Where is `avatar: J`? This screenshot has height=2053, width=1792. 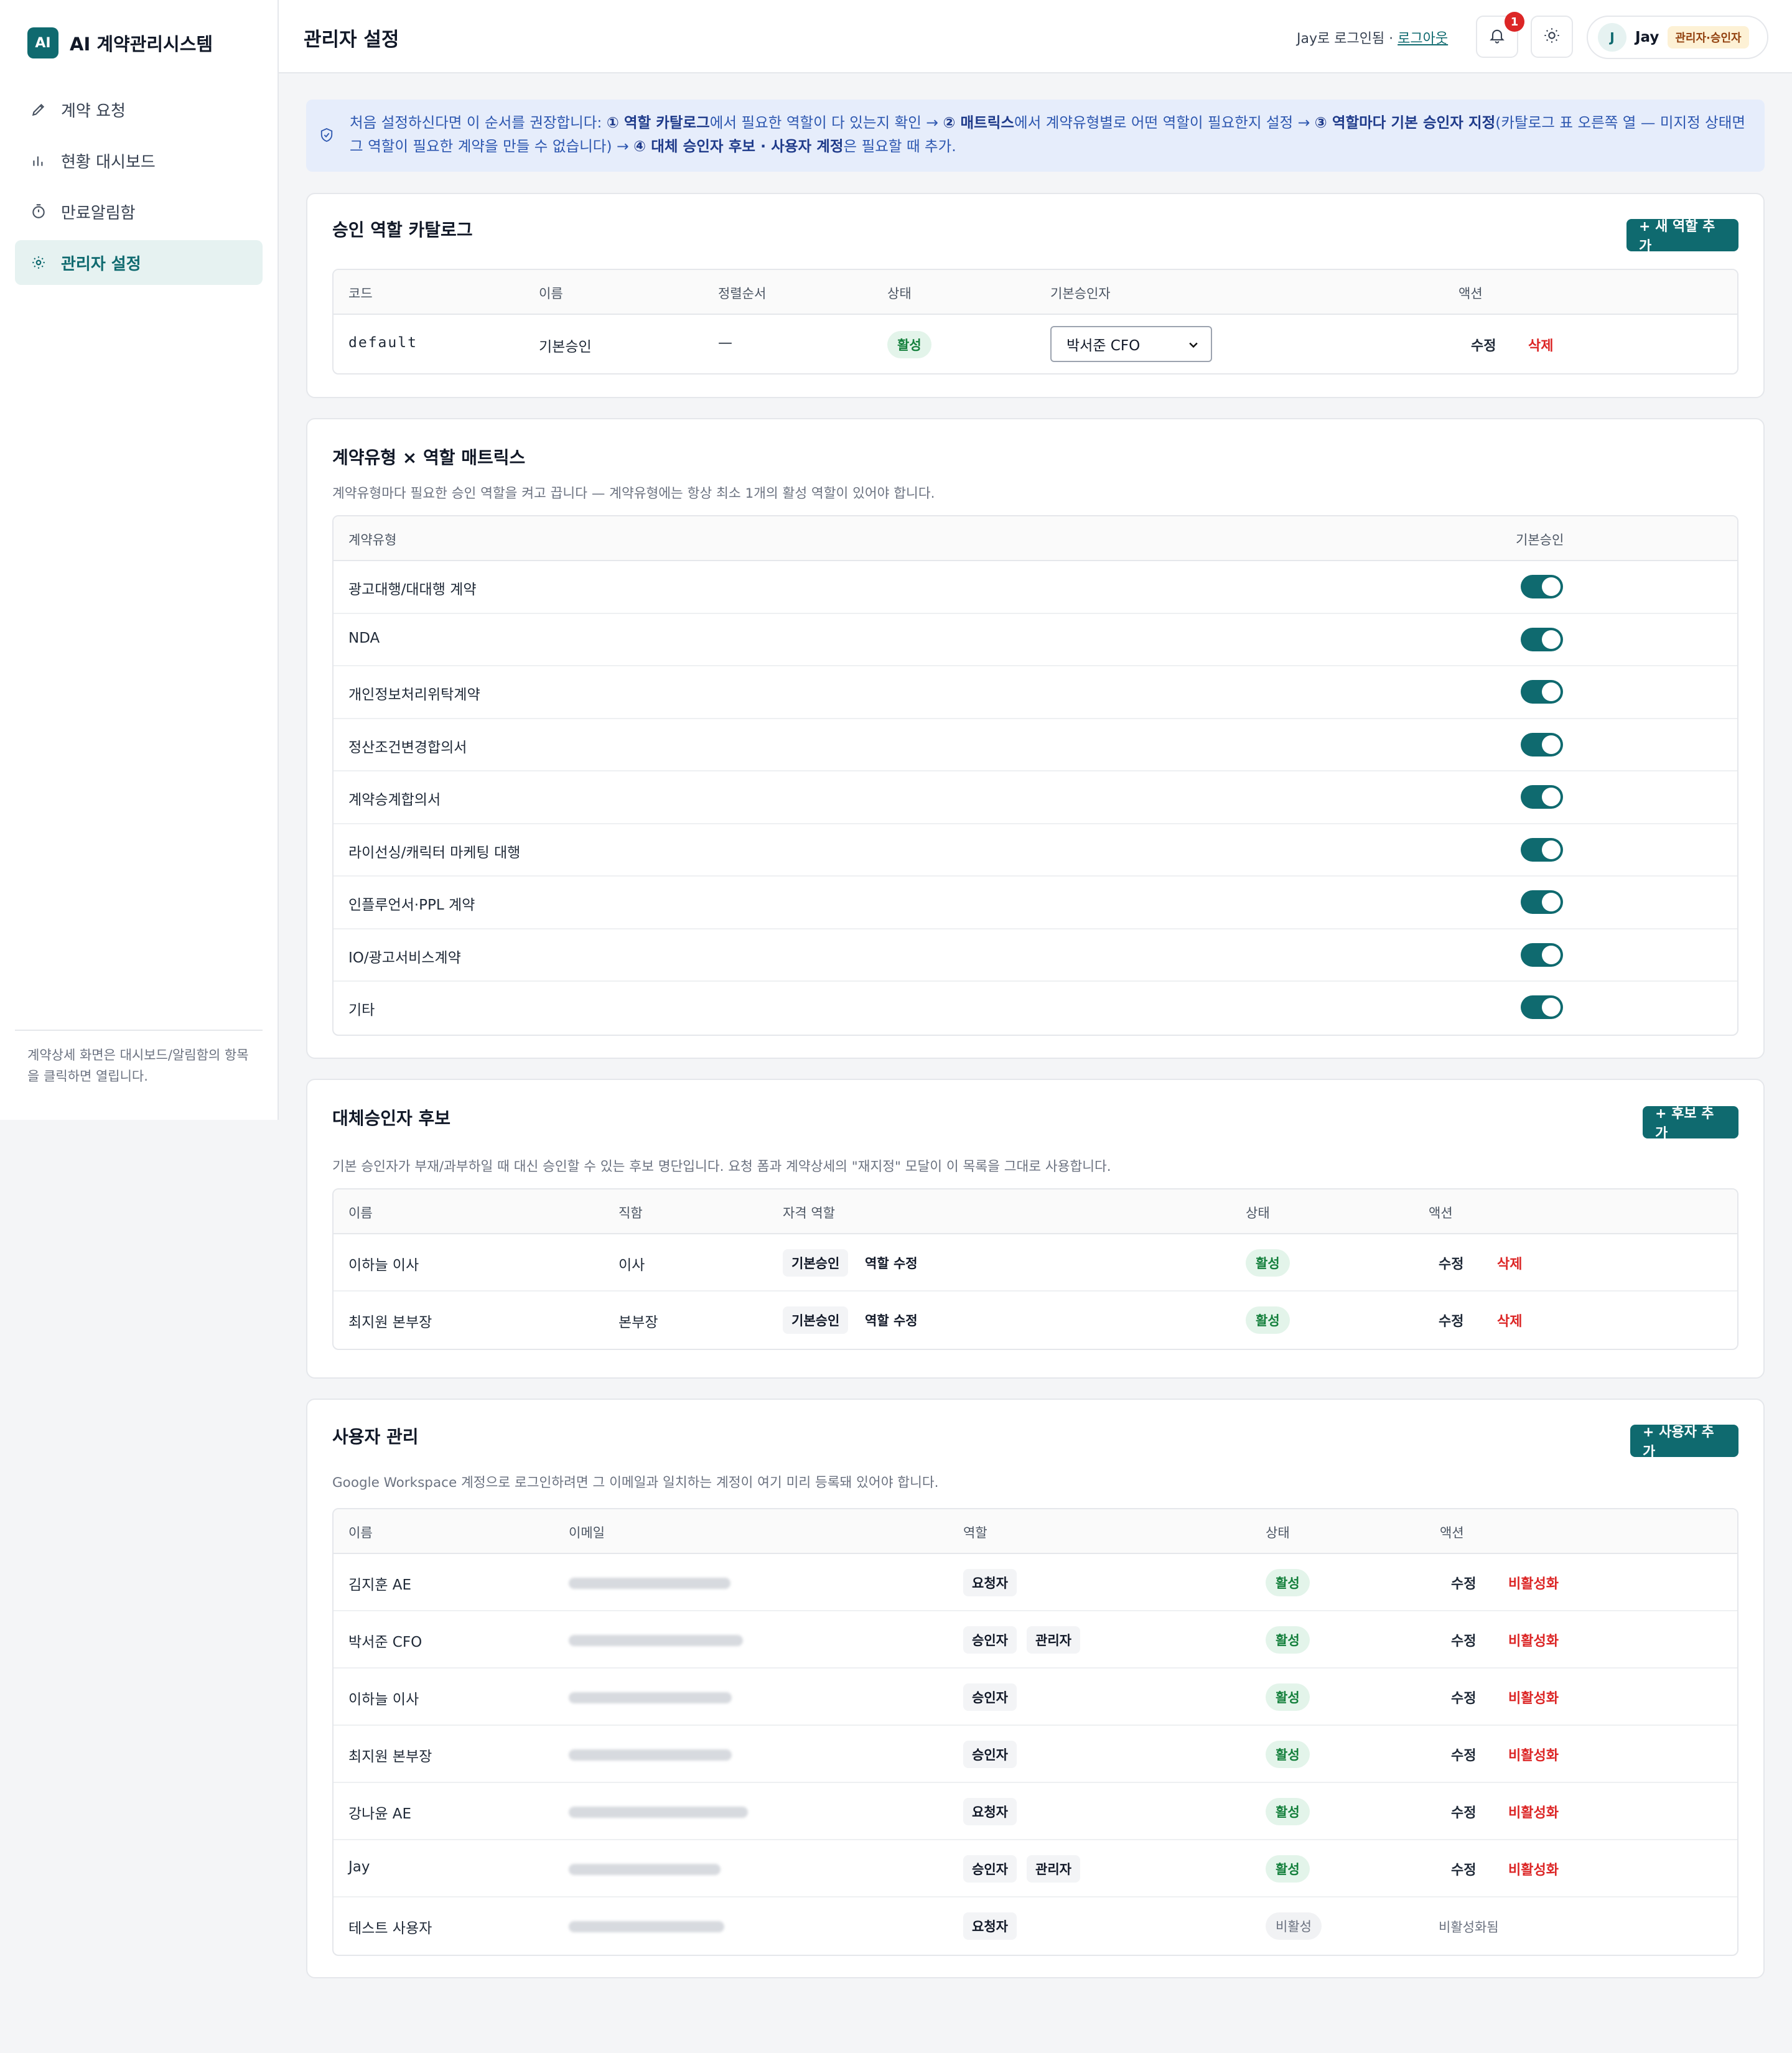 avatar: J is located at coordinates (1612, 37).